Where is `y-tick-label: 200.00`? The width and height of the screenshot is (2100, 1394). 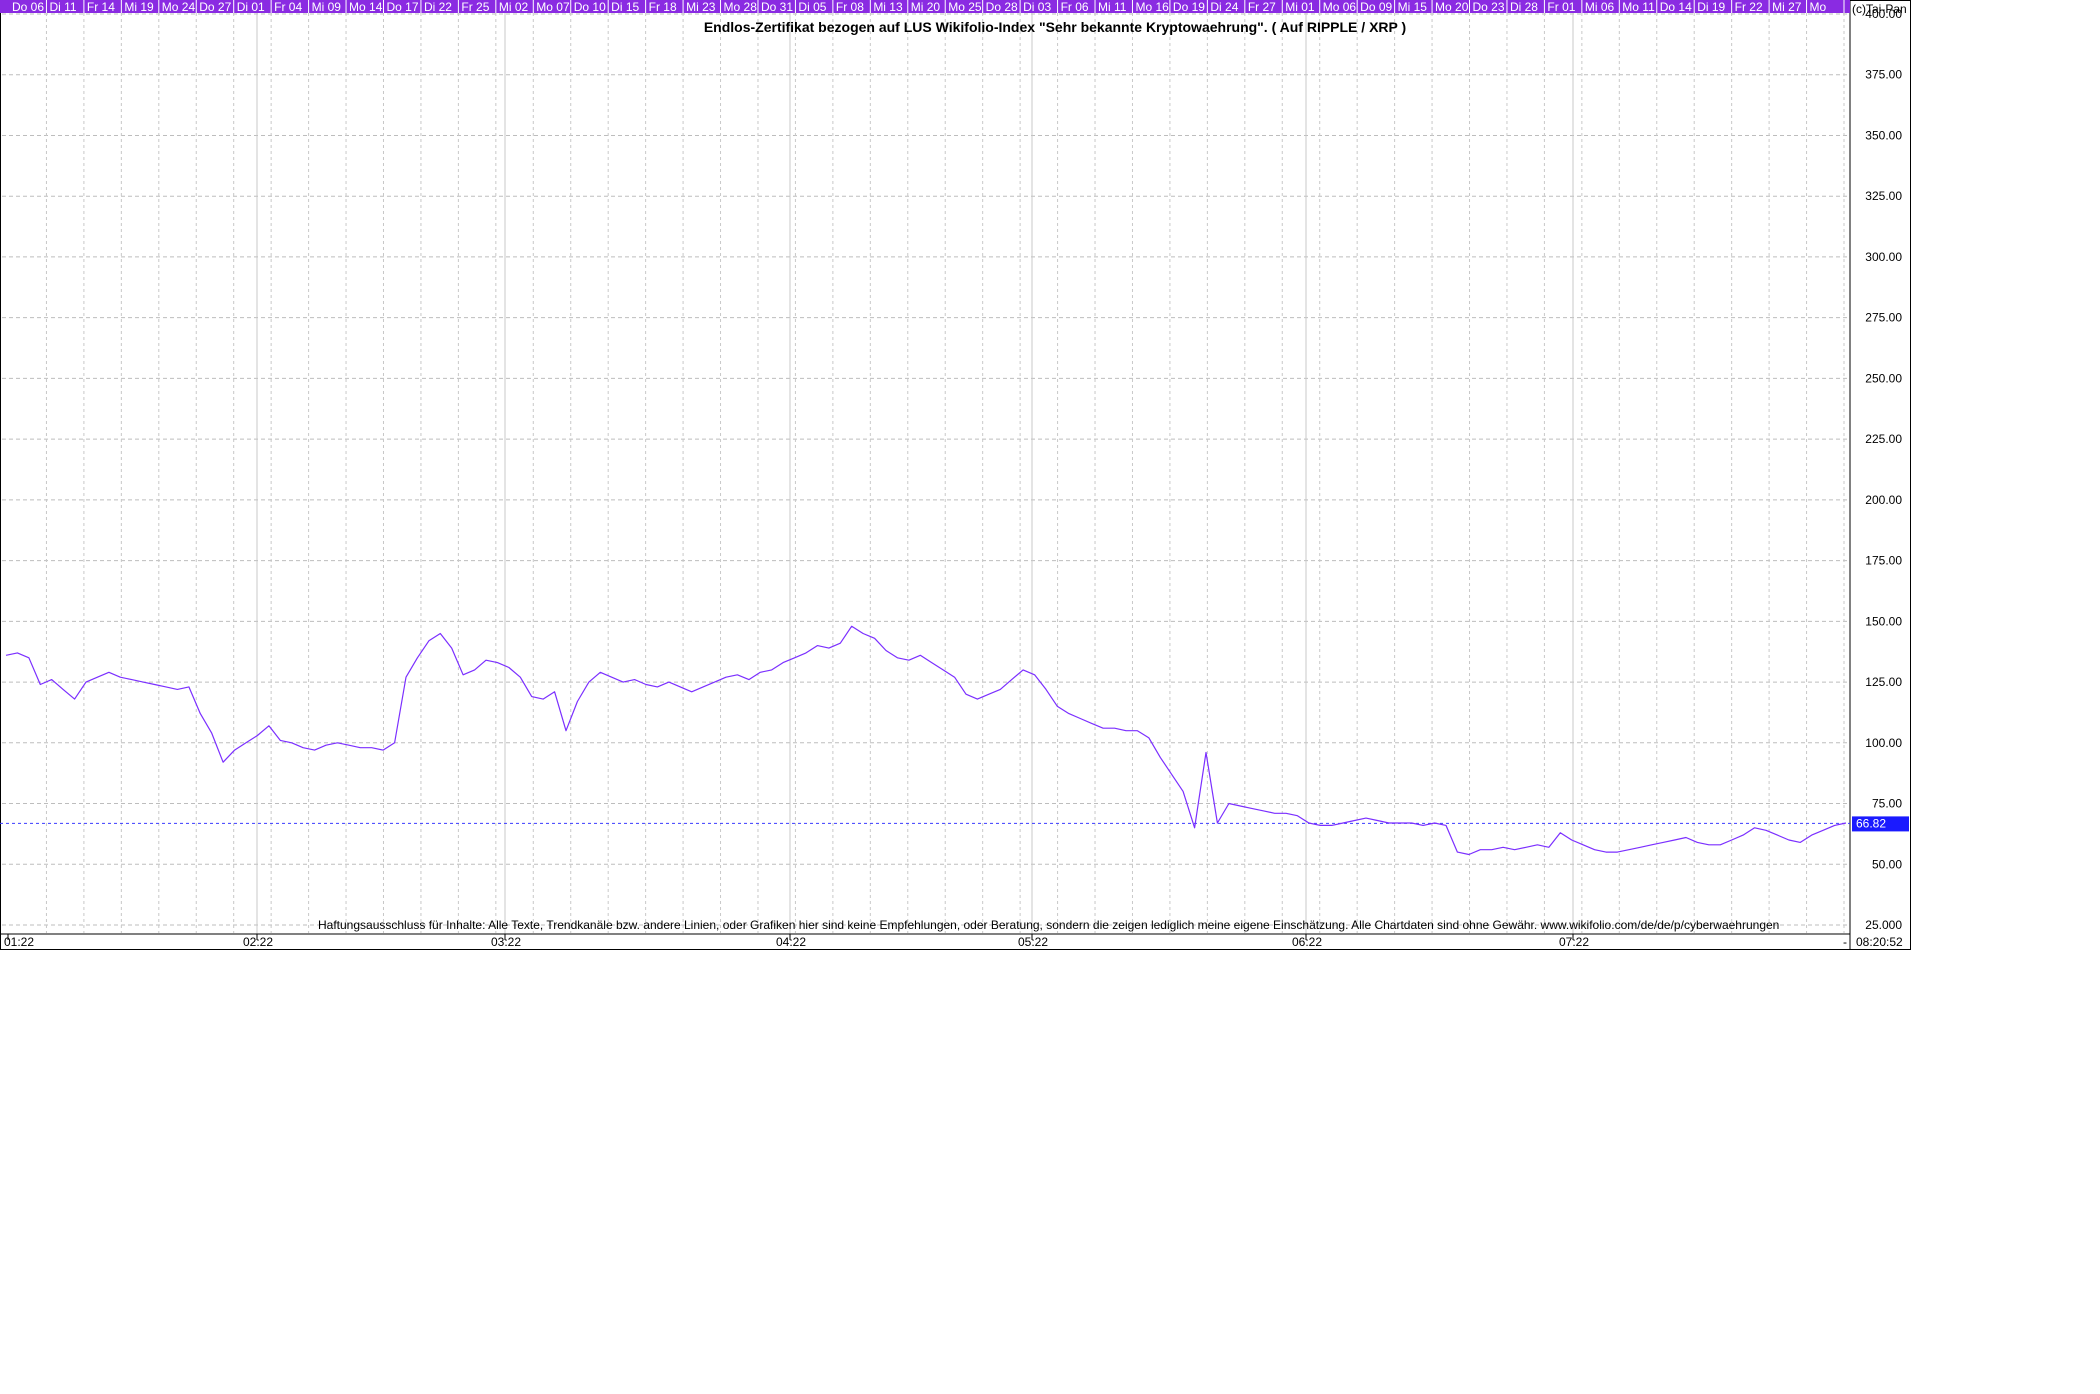 y-tick-label: 200.00 is located at coordinates (1883, 500).